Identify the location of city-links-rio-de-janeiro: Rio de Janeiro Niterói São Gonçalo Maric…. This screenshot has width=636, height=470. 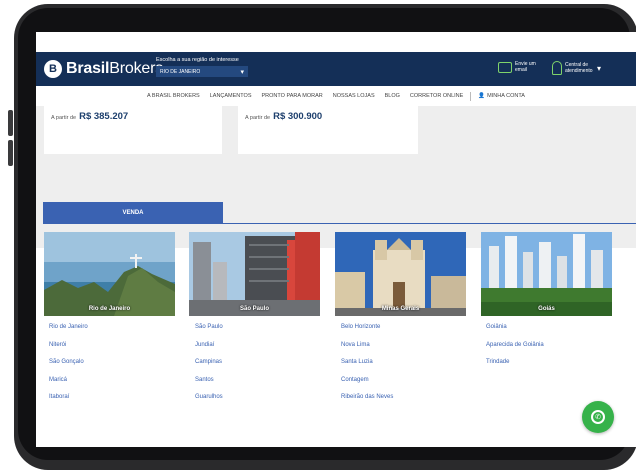
(68, 368).